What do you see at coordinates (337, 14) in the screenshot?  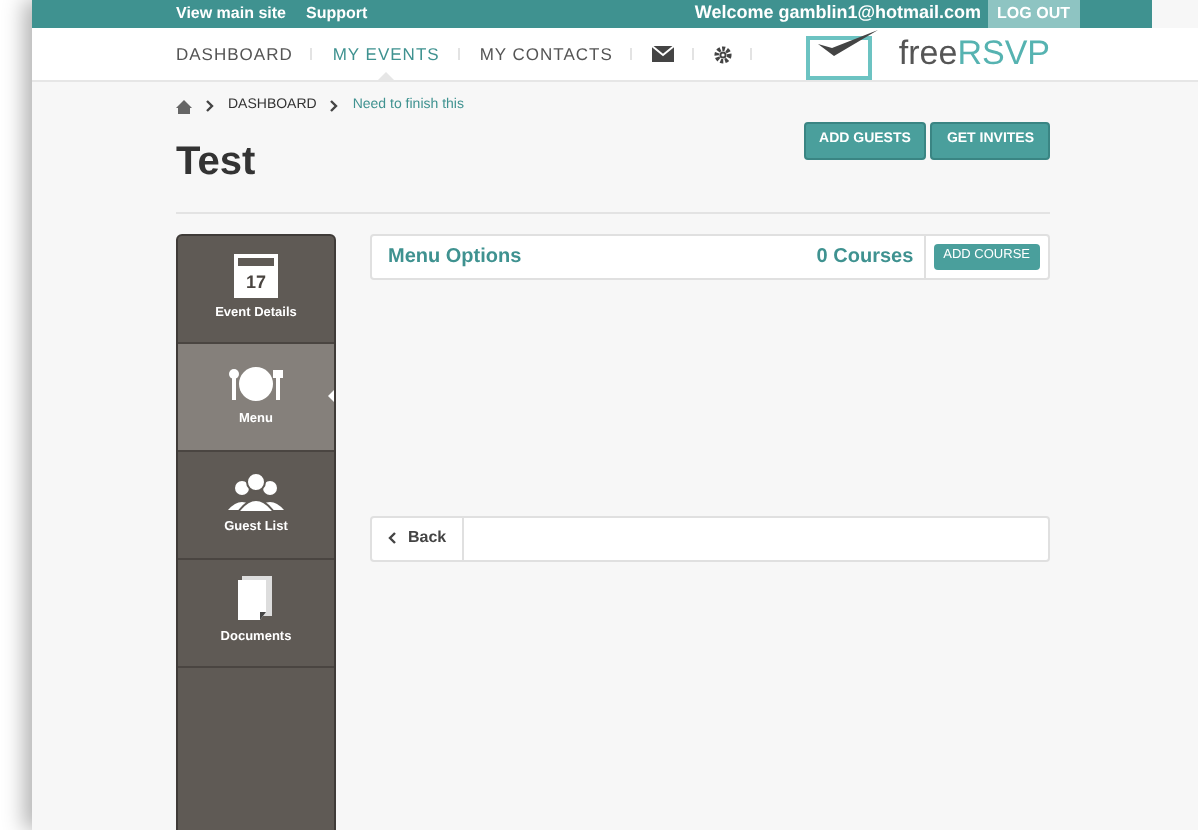 I see `top-link: Support` at bounding box center [337, 14].